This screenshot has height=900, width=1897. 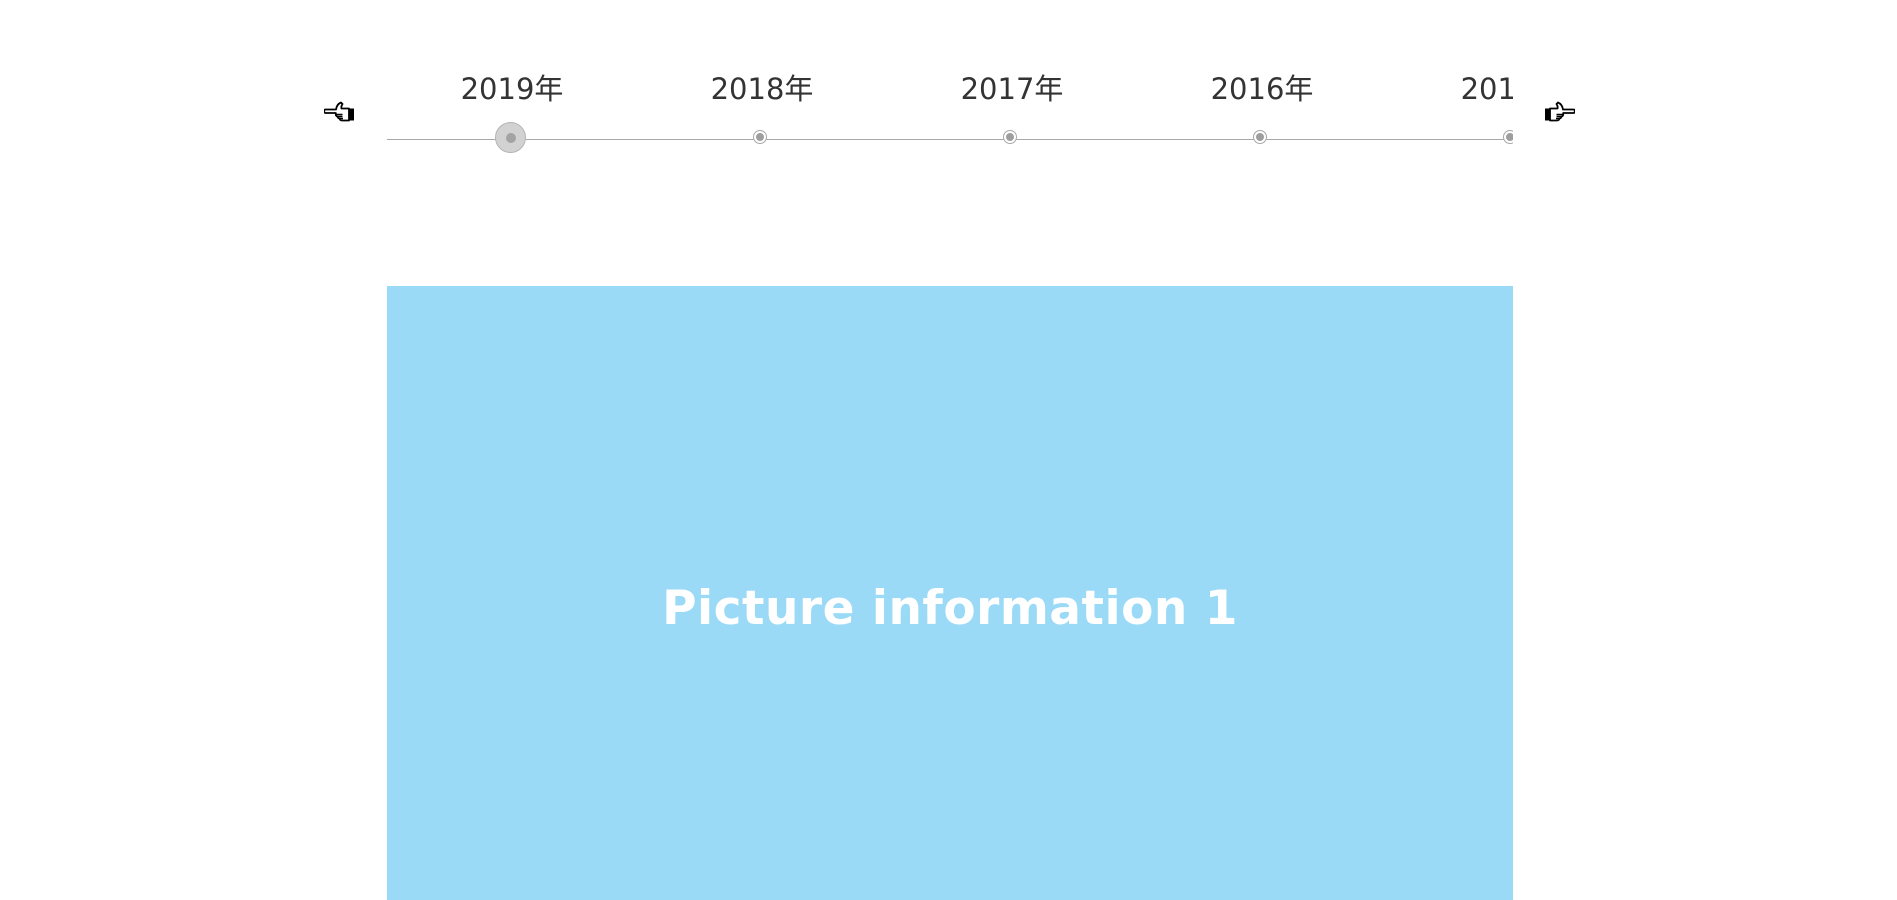 I want to click on timeline-year-item: 2017年, so click(x=1012, y=105).